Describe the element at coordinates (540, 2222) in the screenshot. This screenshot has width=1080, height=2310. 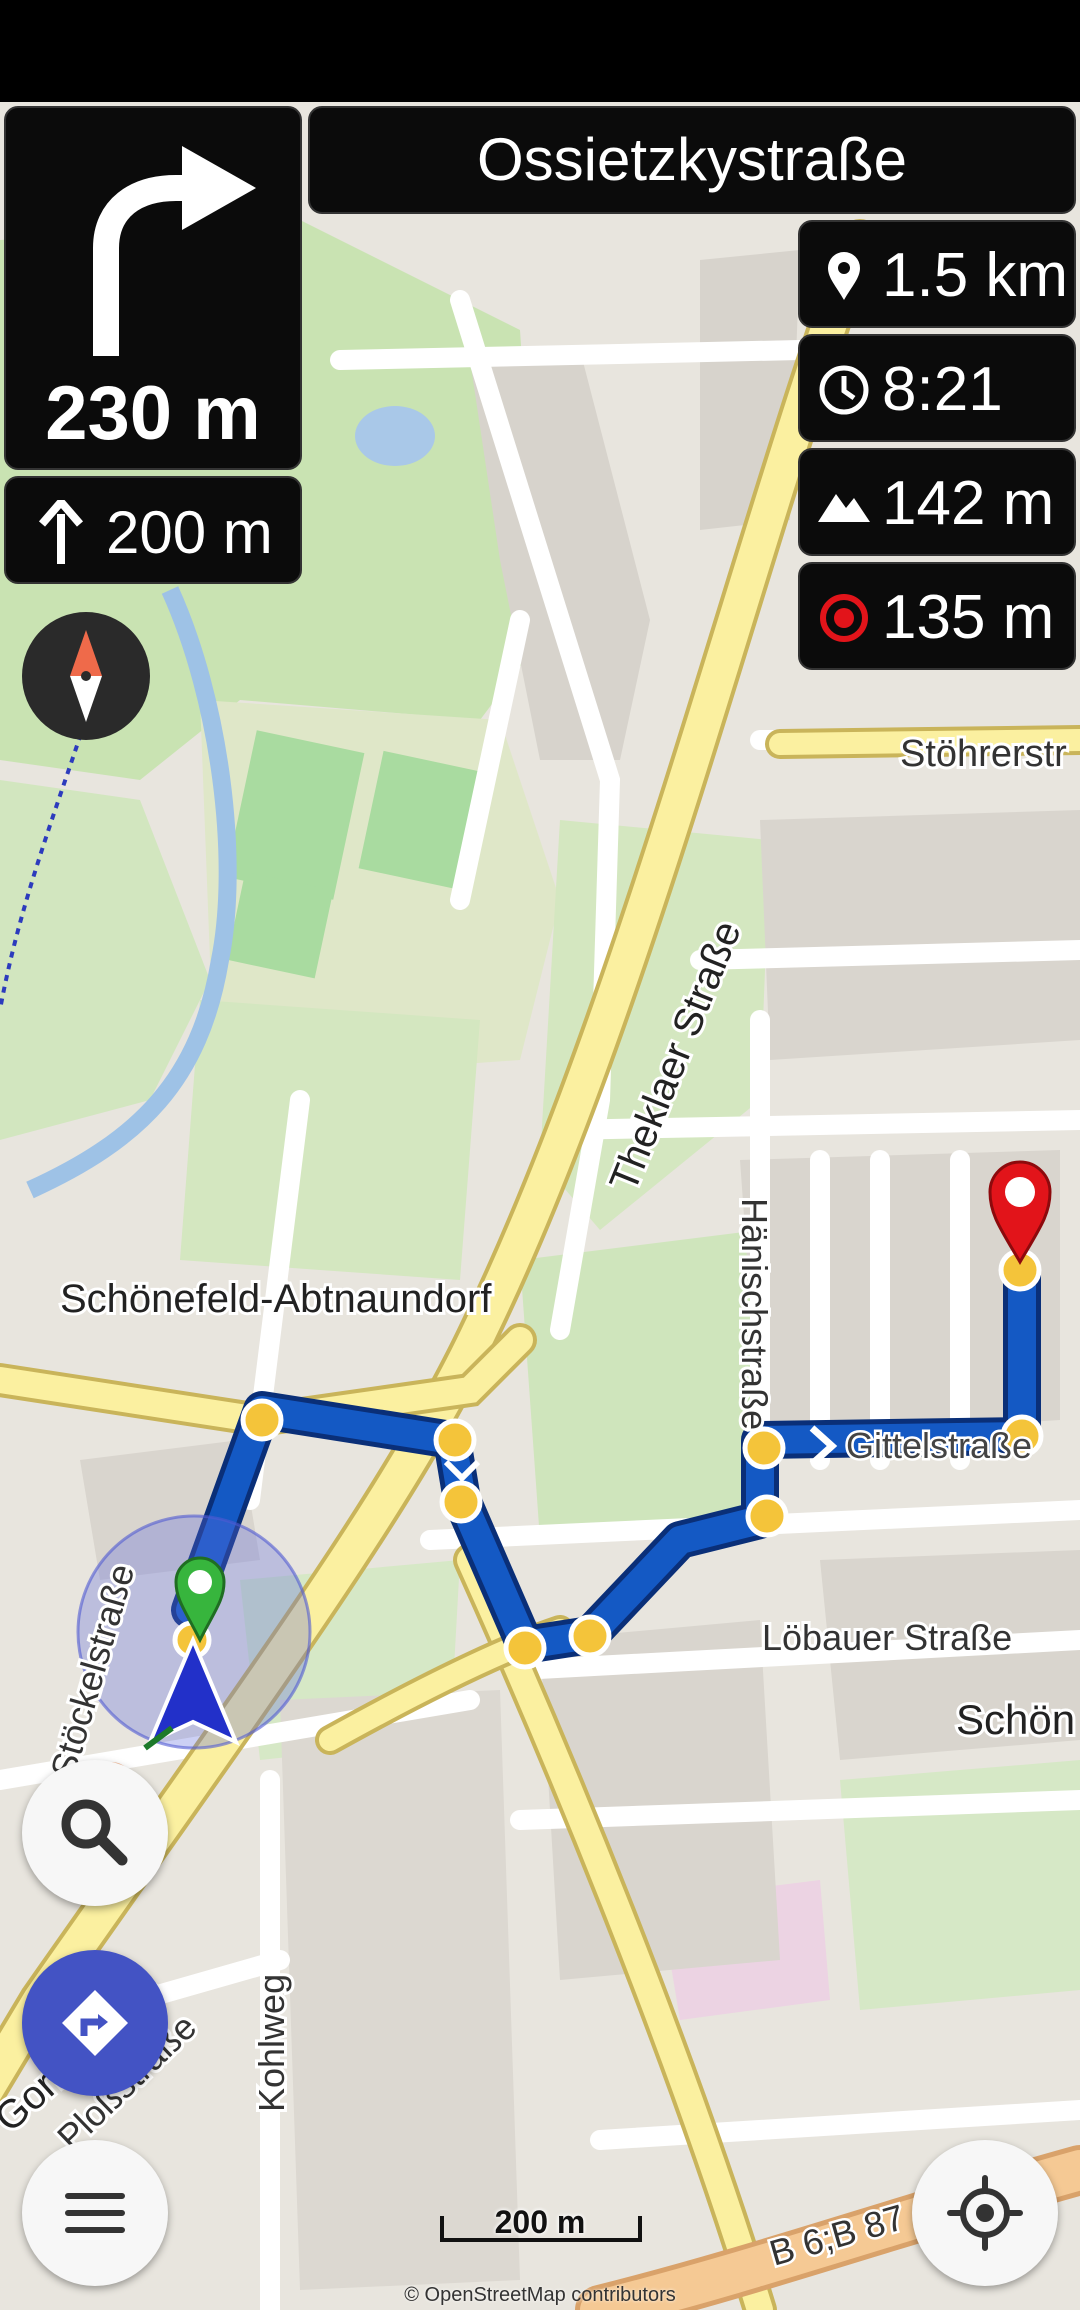
I see `scale-label: 200 m` at that location.